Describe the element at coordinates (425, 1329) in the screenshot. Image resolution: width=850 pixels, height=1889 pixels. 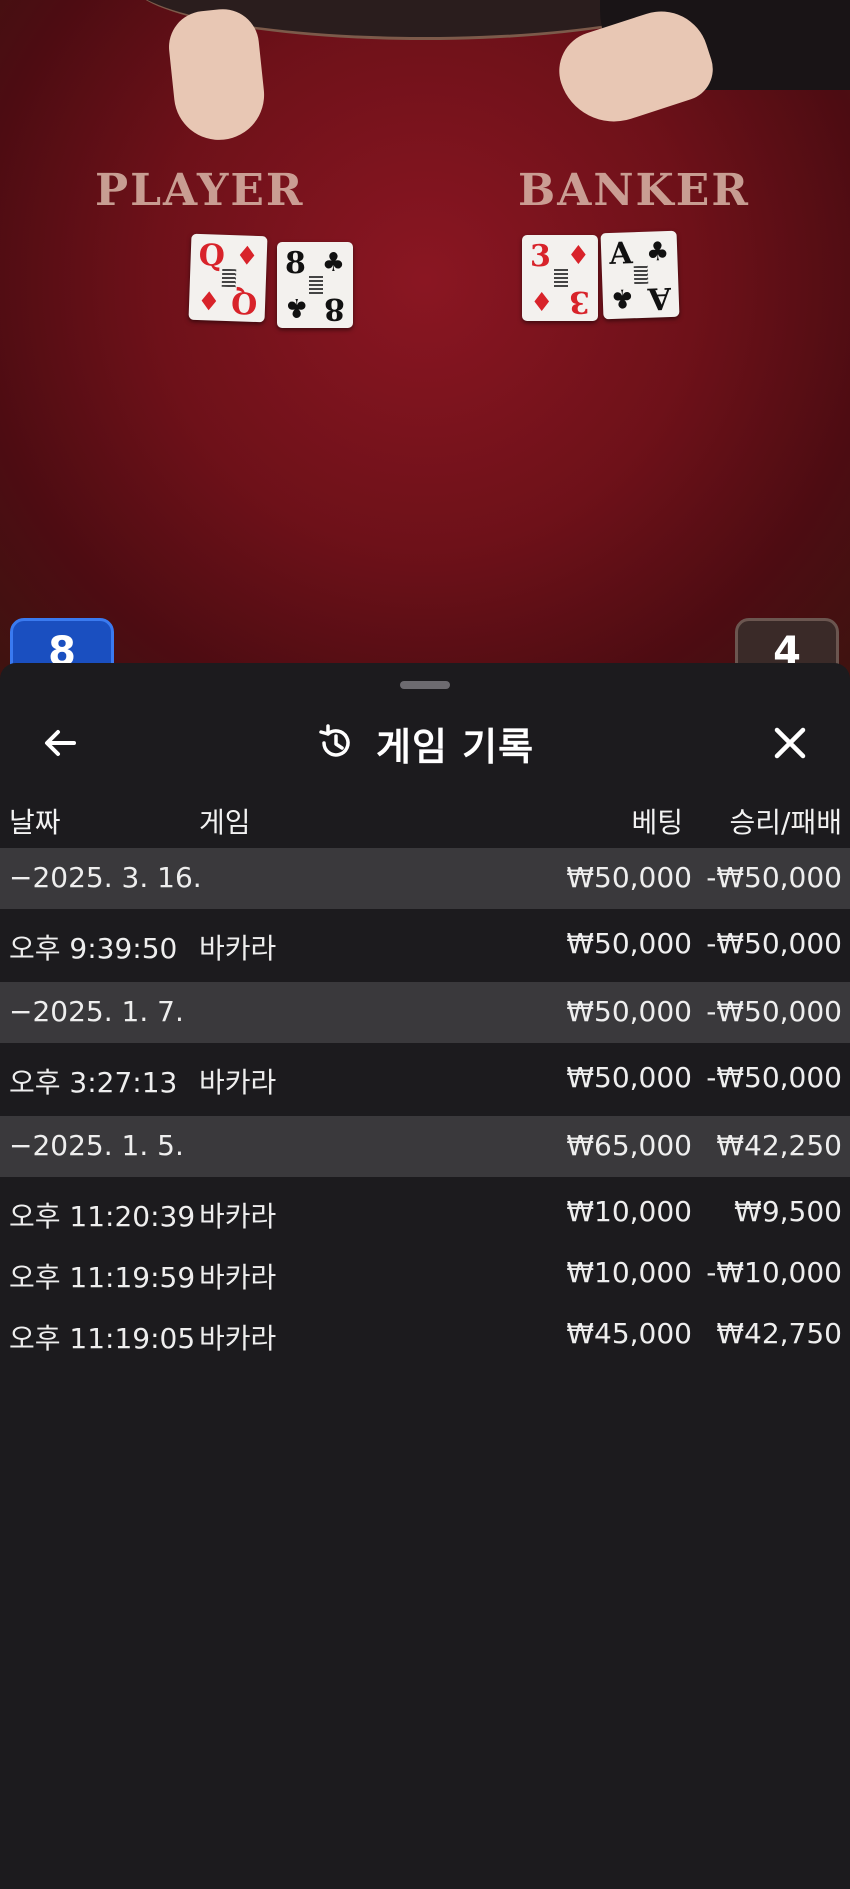
I see `history-row: 오후 11:19:05 바카라 ₩45,000 ₩42,750` at that location.